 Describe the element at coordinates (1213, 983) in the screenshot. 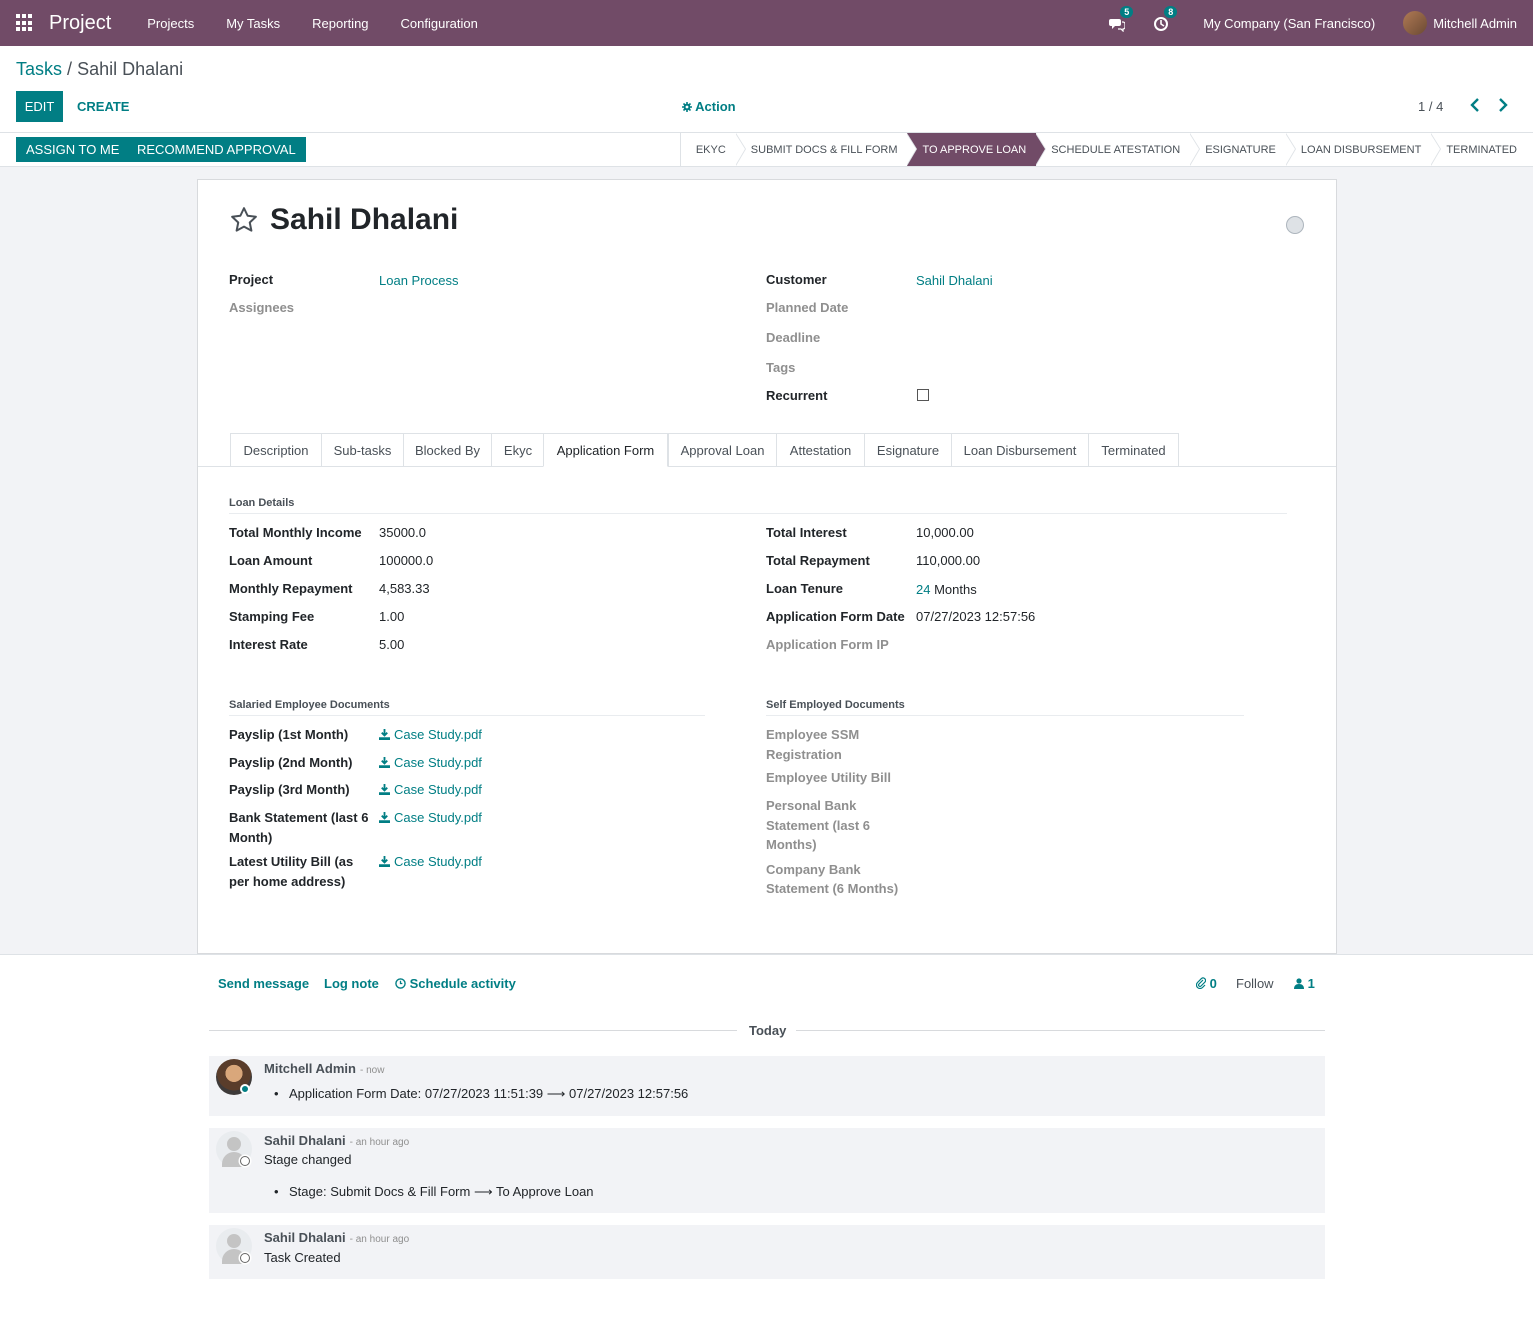

I see `attachments-count: 0` at that location.